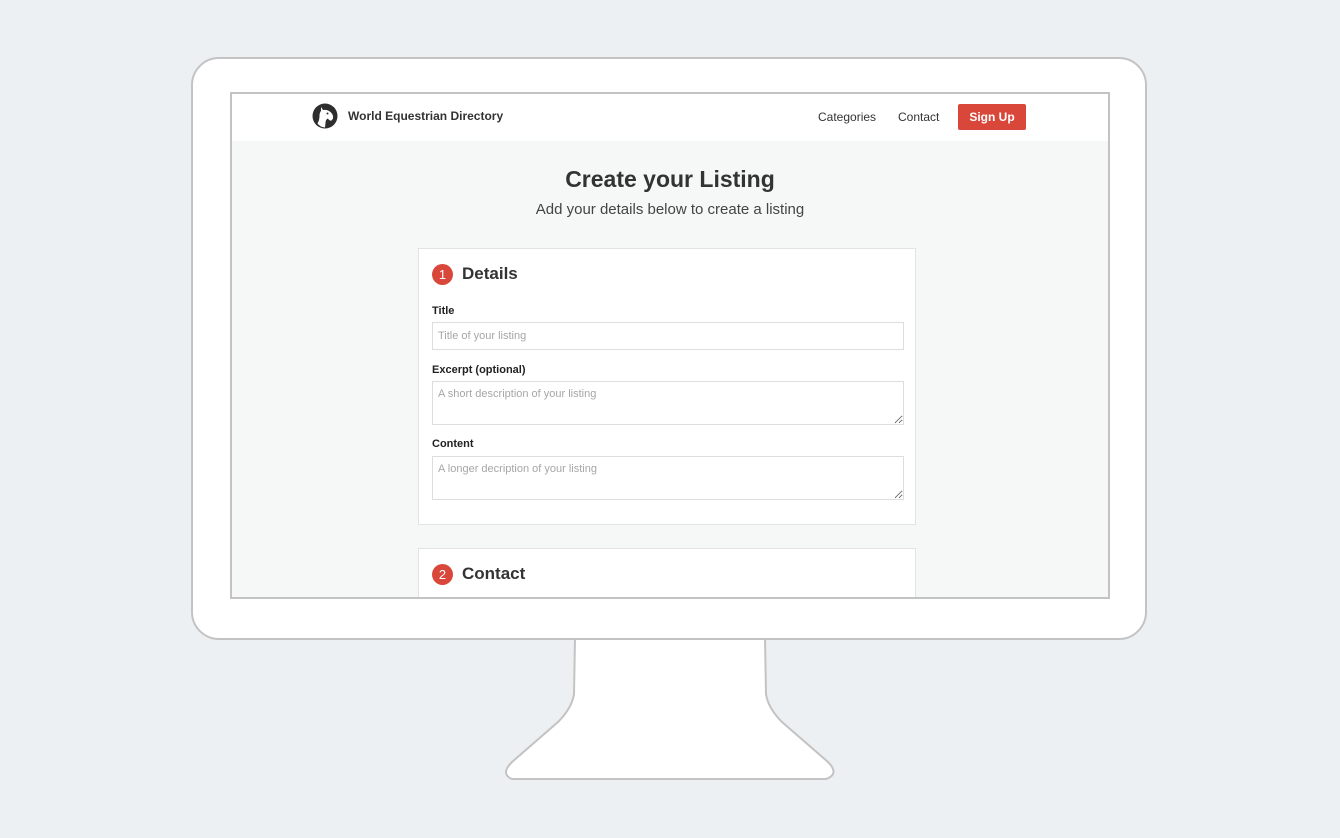  What do you see at coordinates (668, 403) in the screenshot?
I see `excerpt-textarea` at bounding box center [668, 403].